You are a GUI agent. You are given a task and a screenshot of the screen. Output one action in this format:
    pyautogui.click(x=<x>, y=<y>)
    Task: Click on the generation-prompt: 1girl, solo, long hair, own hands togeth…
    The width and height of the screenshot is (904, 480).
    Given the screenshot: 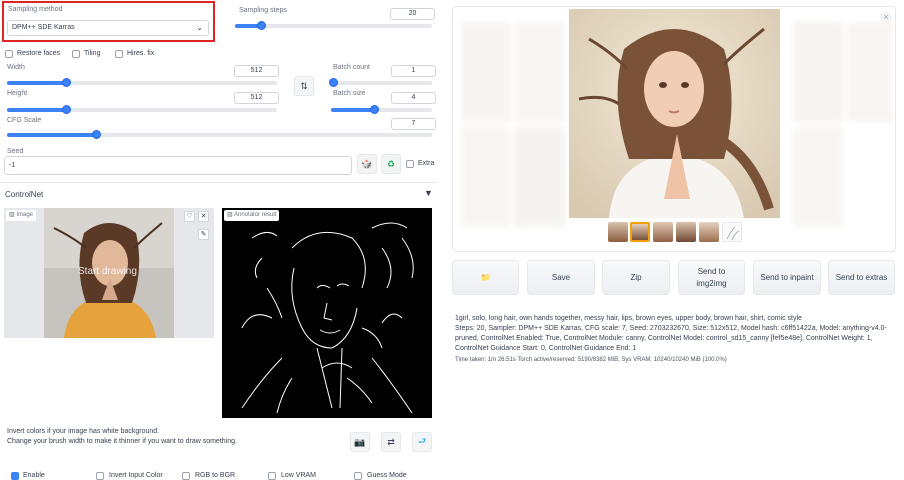 What is the action you would take?
    pyautogui.click(x=628, y=318)
    